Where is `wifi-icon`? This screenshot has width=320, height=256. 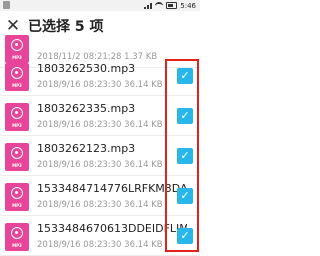
wifi-icon is located at coordinates (159, 5).